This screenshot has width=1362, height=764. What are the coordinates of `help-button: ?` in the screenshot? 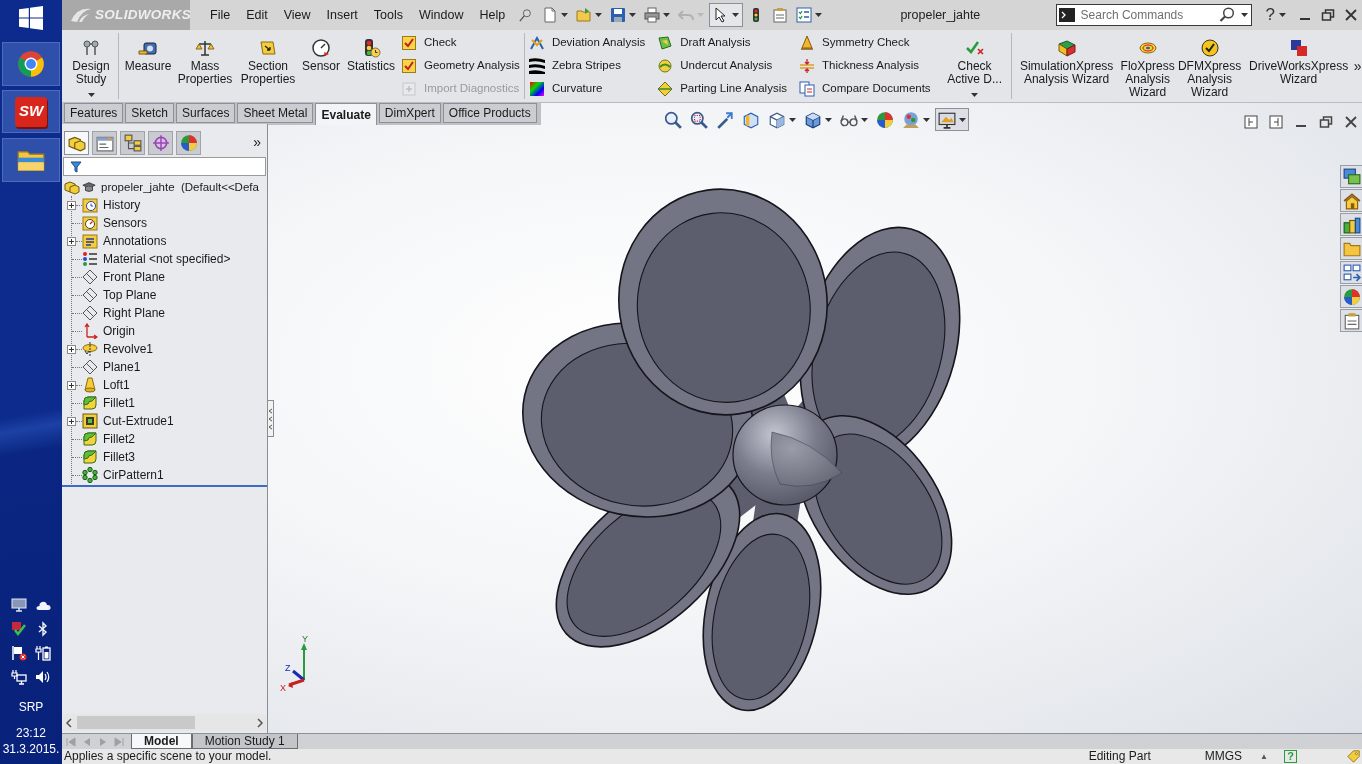 It's located at (1270, 15).